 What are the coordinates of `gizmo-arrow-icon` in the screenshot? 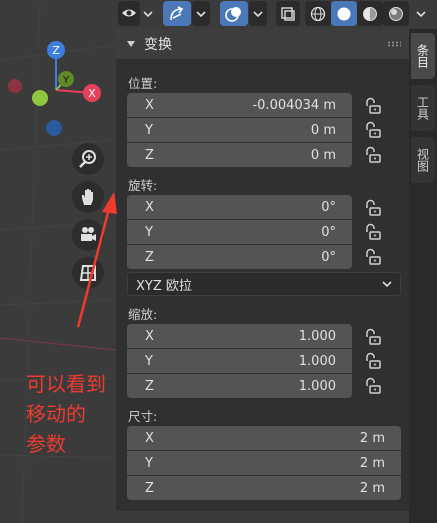 It's located at (177, 12).